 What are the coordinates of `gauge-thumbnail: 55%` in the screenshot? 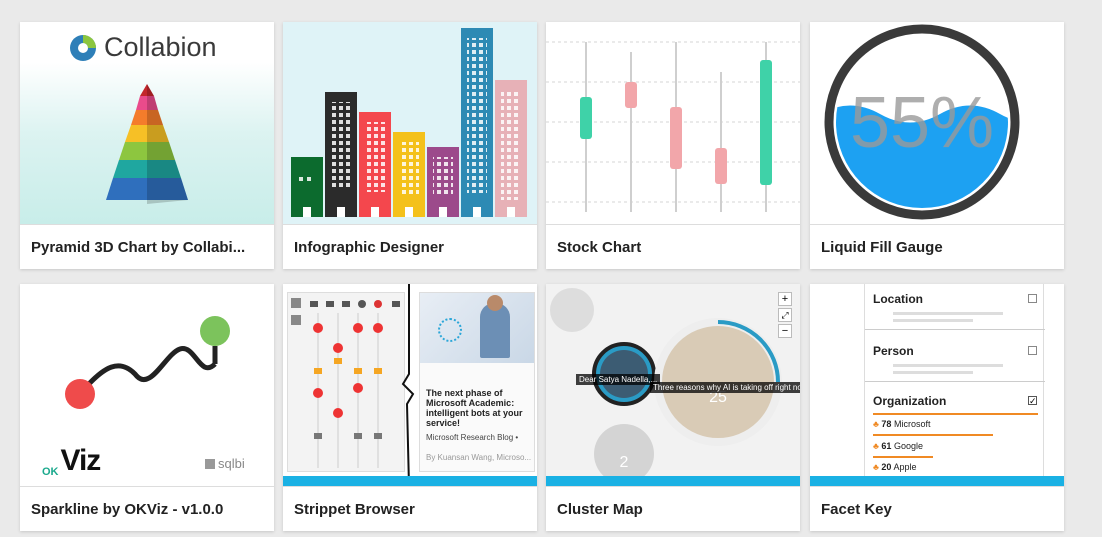 It's located at (937, 123).